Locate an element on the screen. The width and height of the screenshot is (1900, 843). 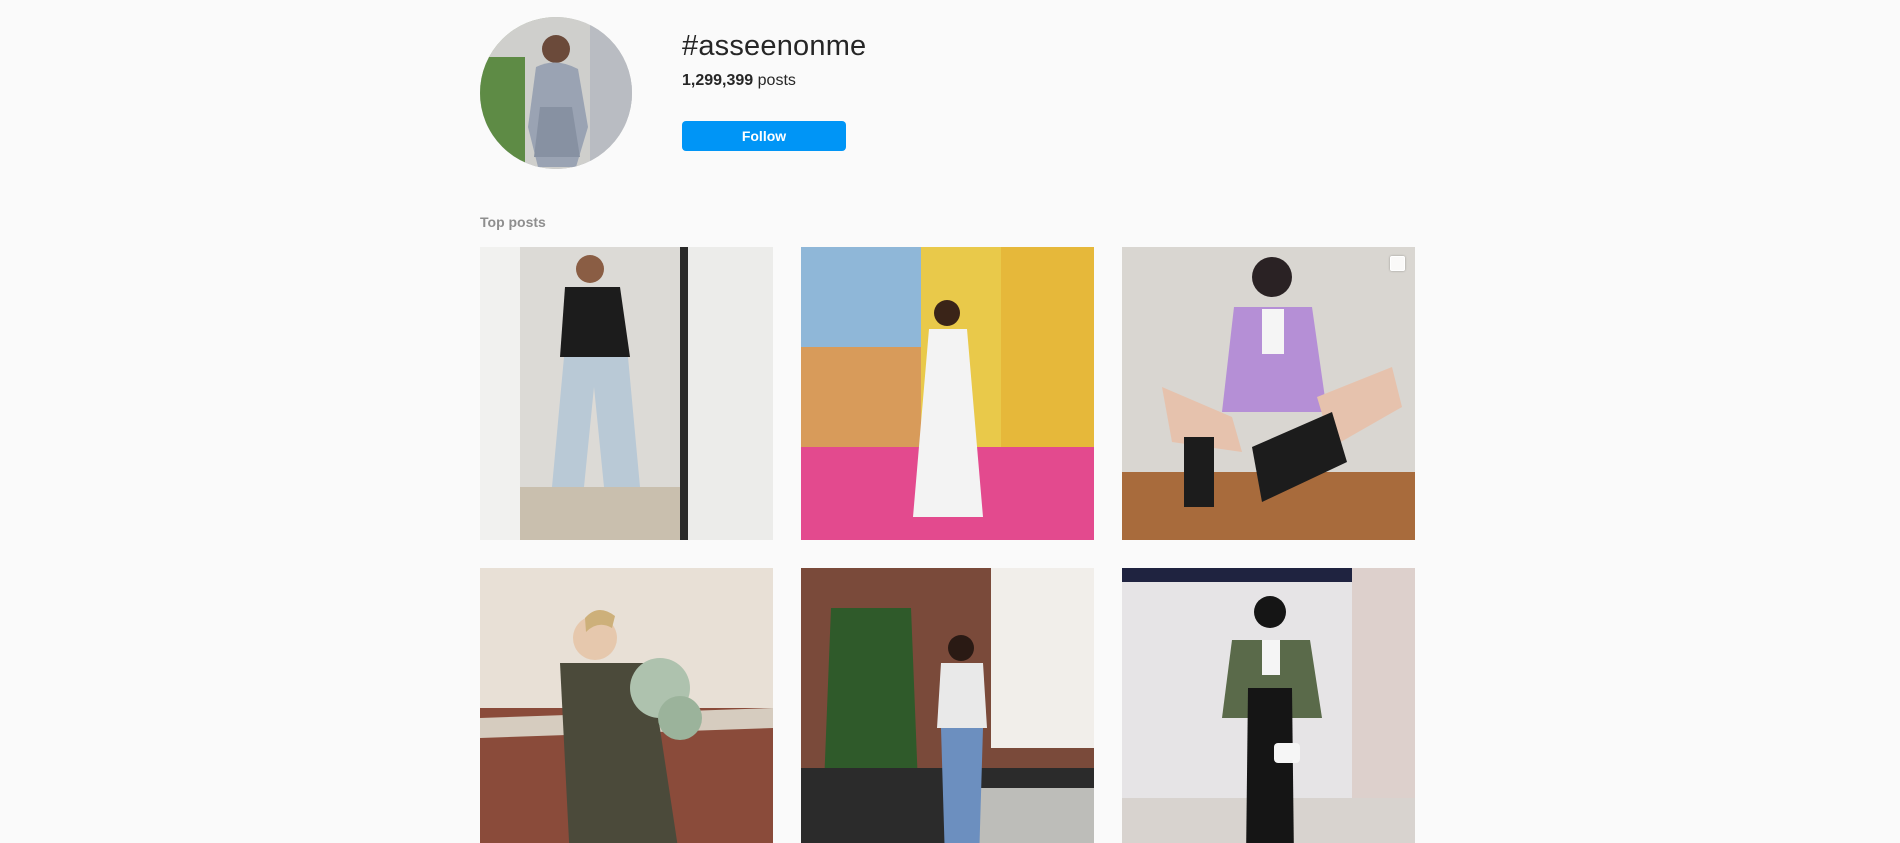
hashtag-avatar is located at coordinates (556, 93).